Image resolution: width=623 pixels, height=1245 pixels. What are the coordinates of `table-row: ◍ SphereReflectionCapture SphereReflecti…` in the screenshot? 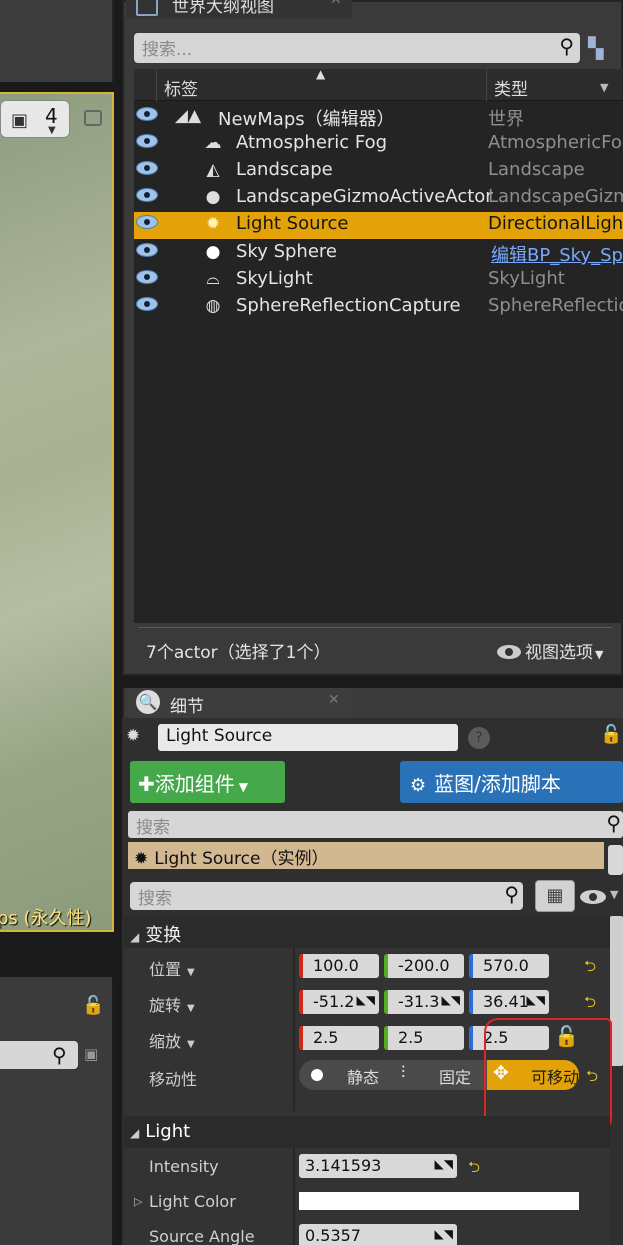 It's located at (378, 307).